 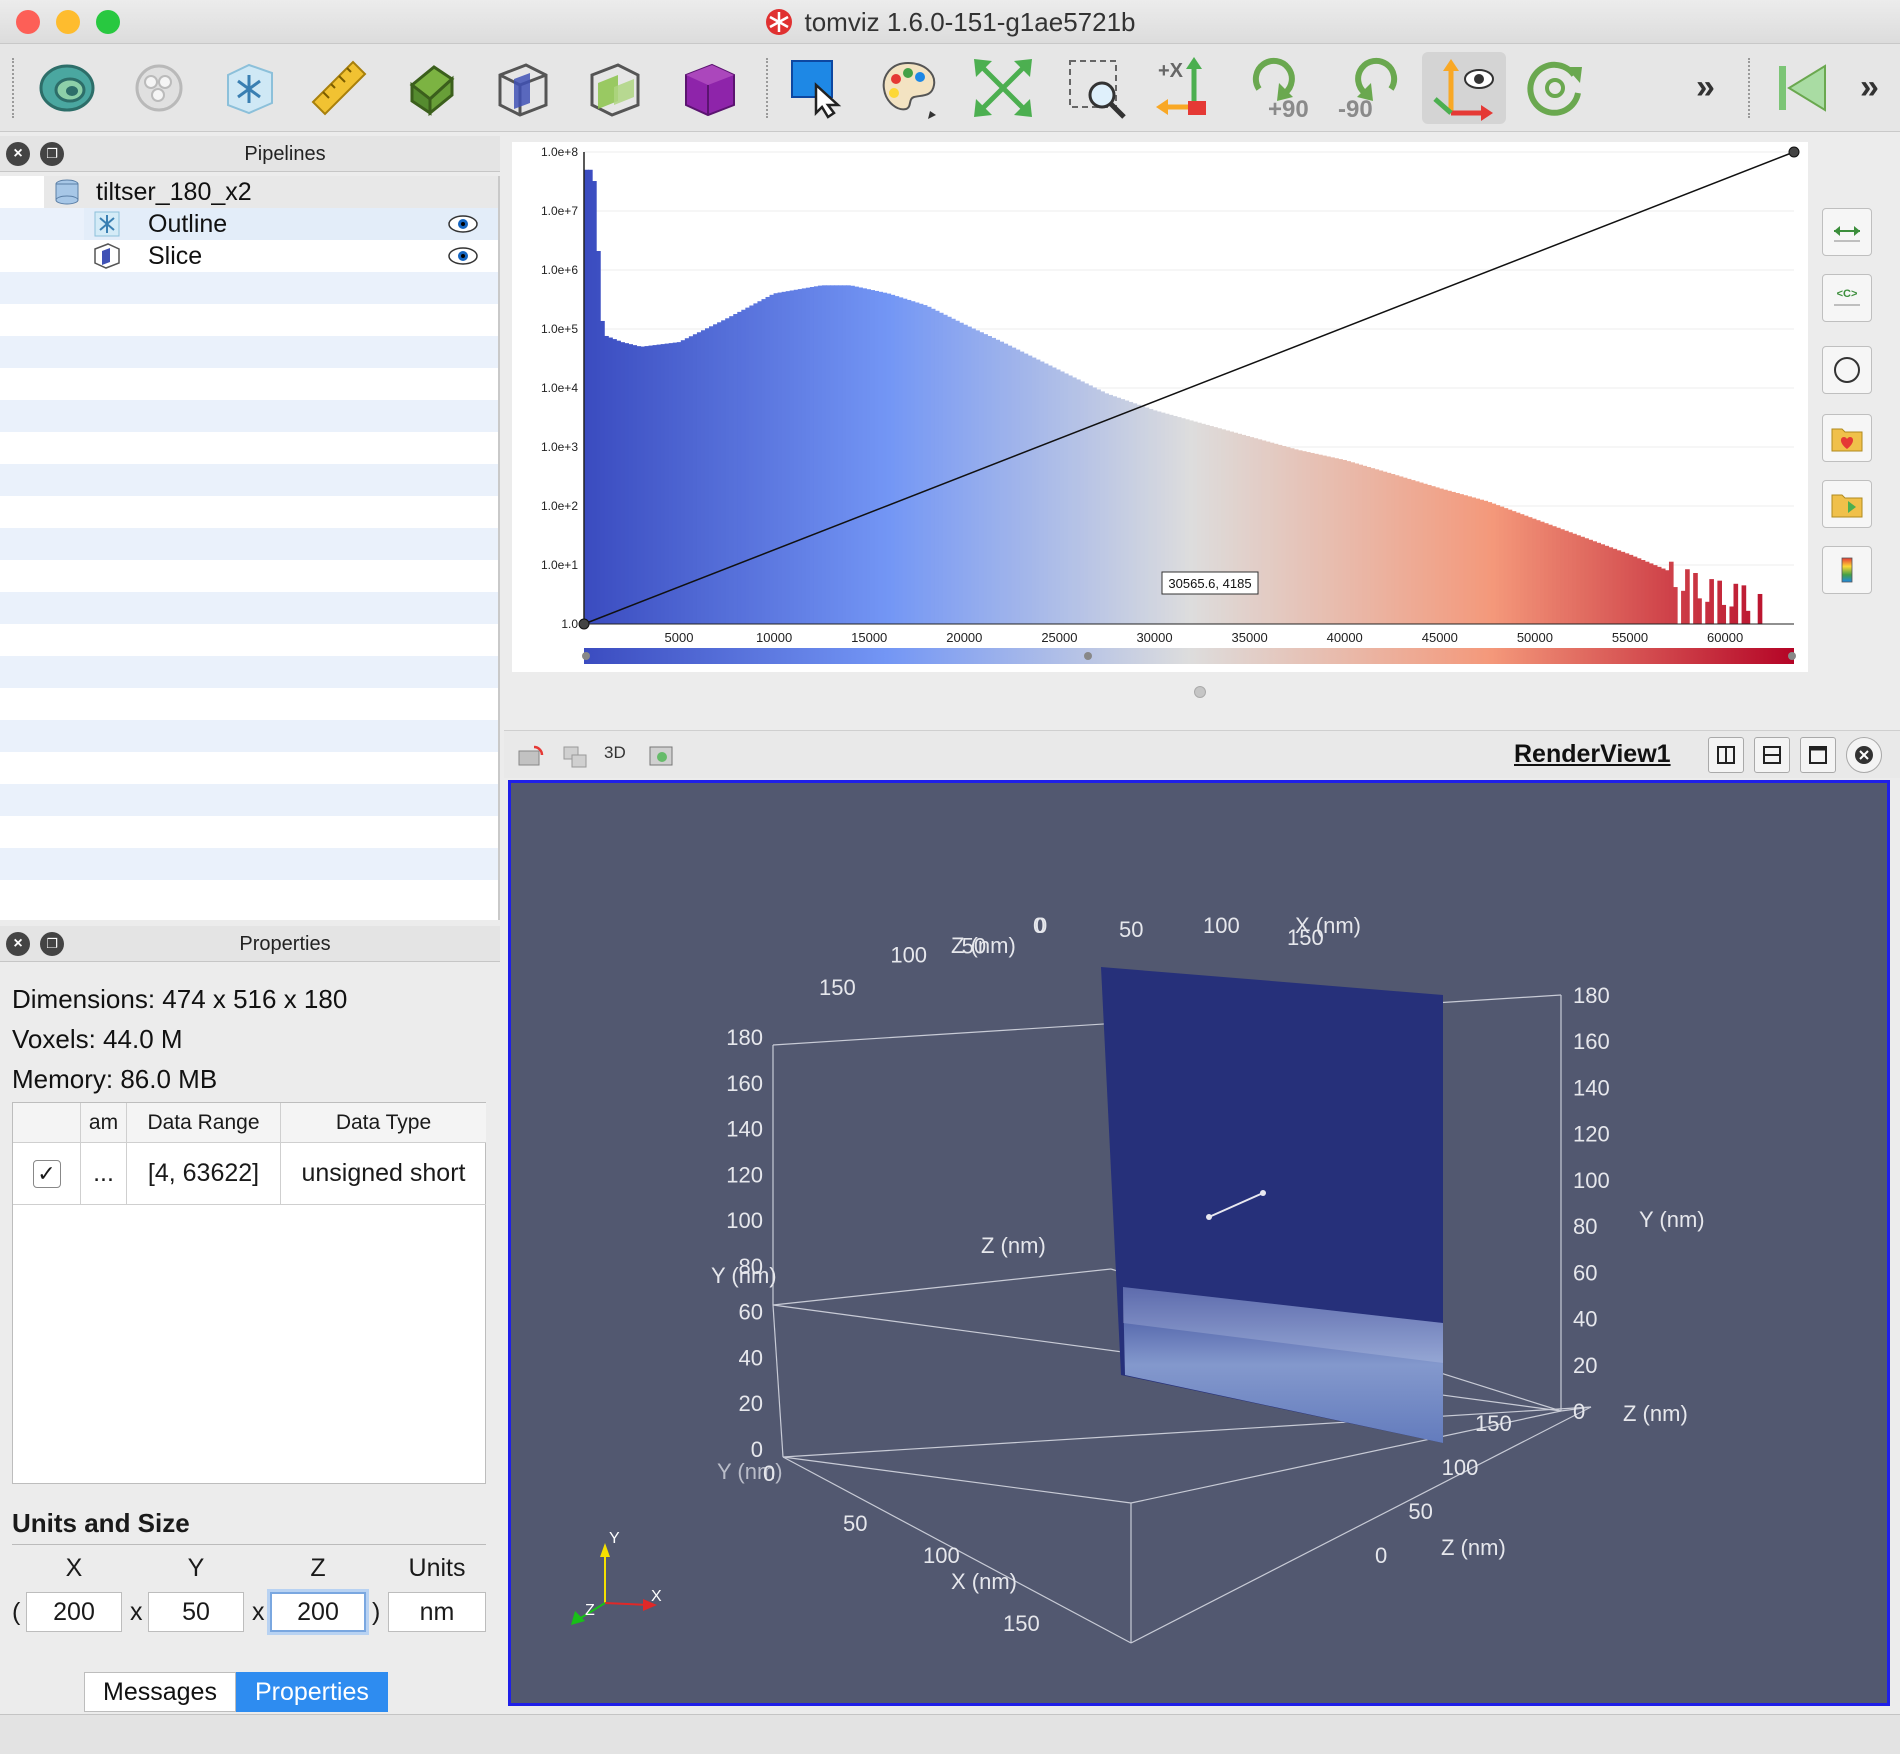 I want to click on link-camera-button, so click(x=575, y=756).